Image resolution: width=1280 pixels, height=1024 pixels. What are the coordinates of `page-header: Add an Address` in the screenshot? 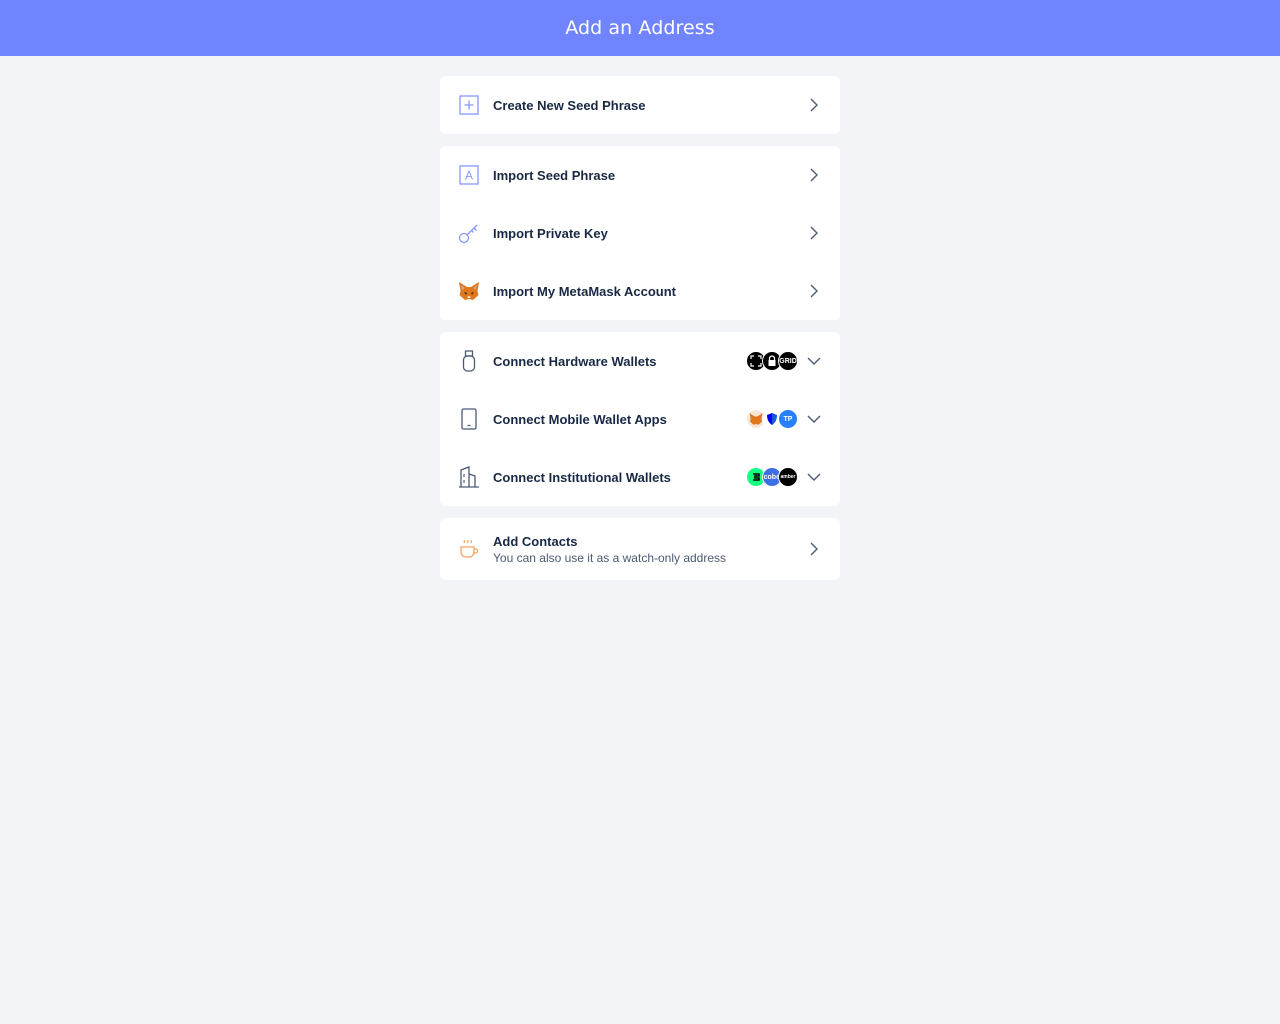 It's located at (640, 28).